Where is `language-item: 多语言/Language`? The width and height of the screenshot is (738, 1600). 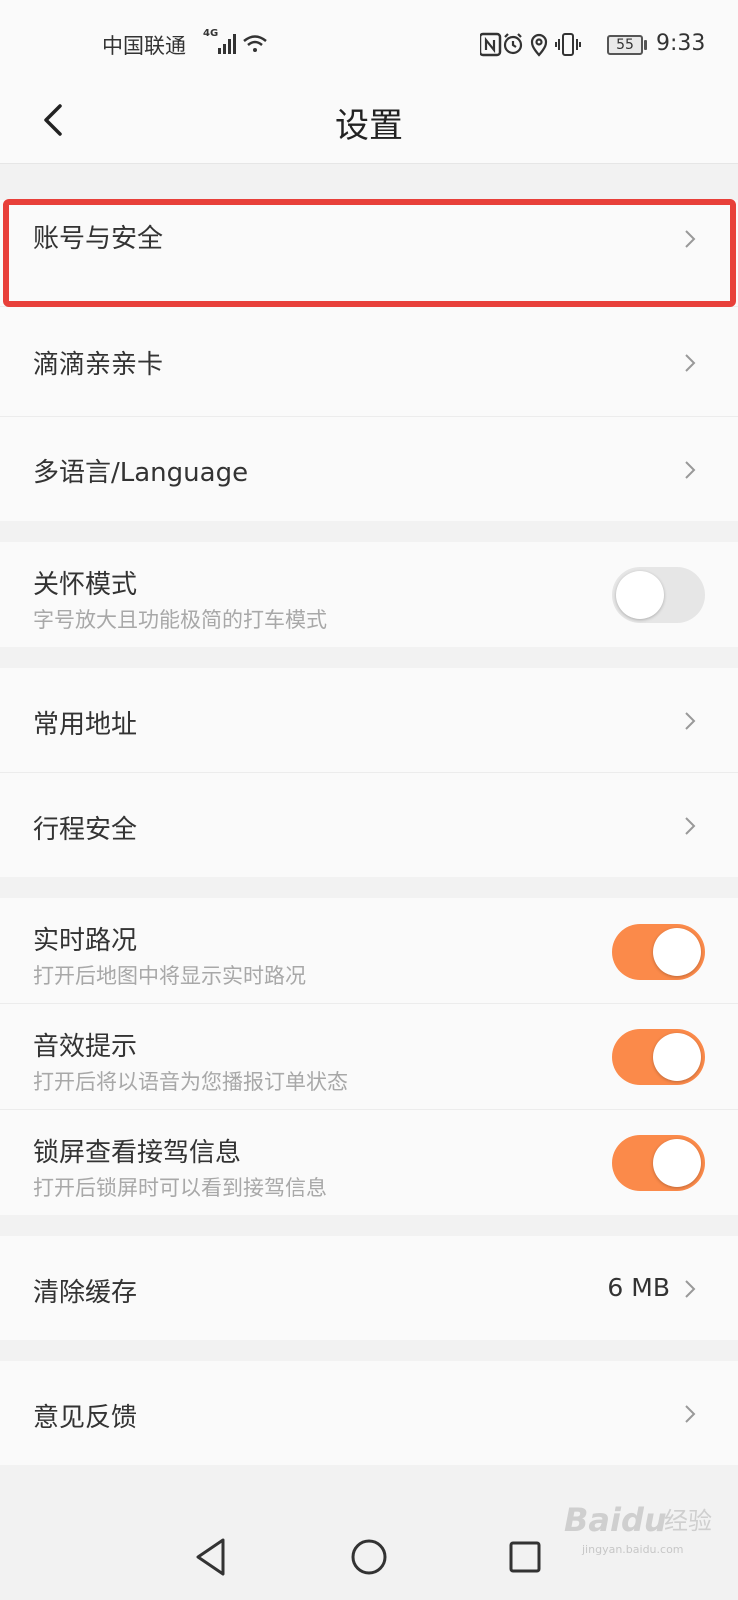
language-item: 多语言/Language is located at coordinates (369, 469).